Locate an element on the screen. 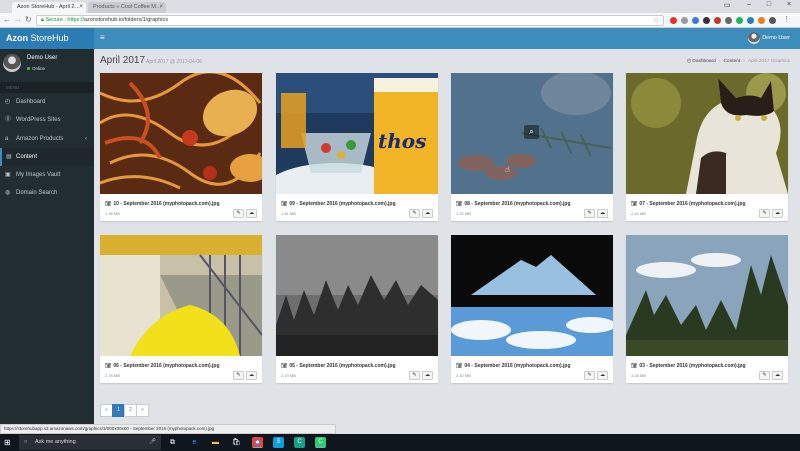  back-icon: ← is located at coordinates (7, 19).